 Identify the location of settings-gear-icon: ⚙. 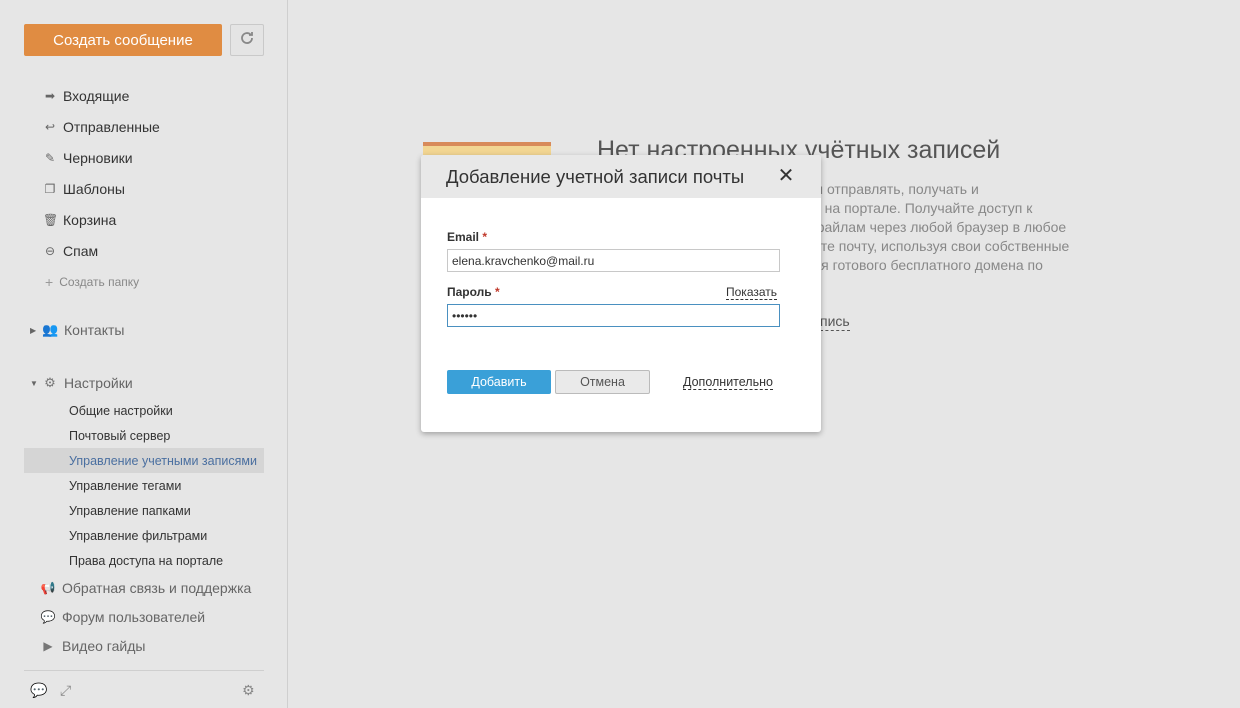
(248, 690).